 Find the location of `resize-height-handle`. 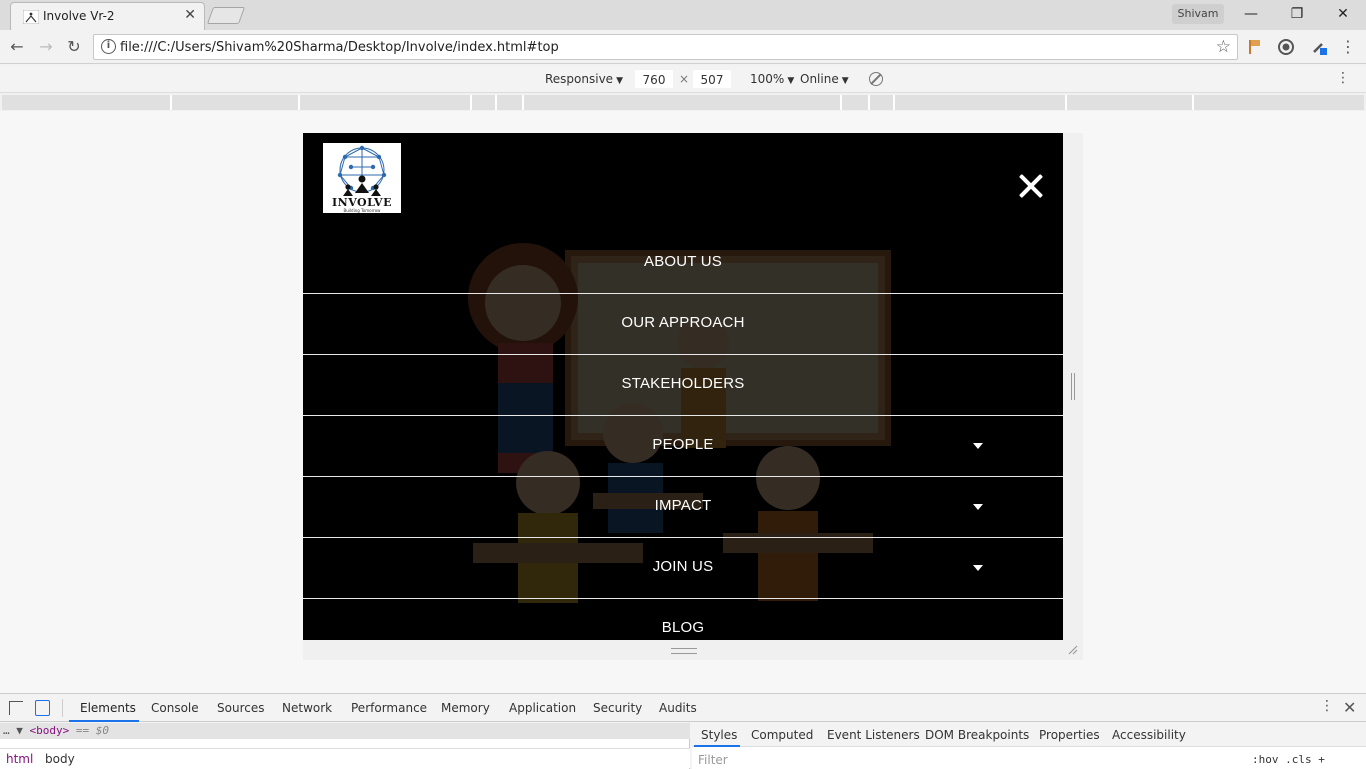

resize-height-handle is located at coordinates (684, 651).